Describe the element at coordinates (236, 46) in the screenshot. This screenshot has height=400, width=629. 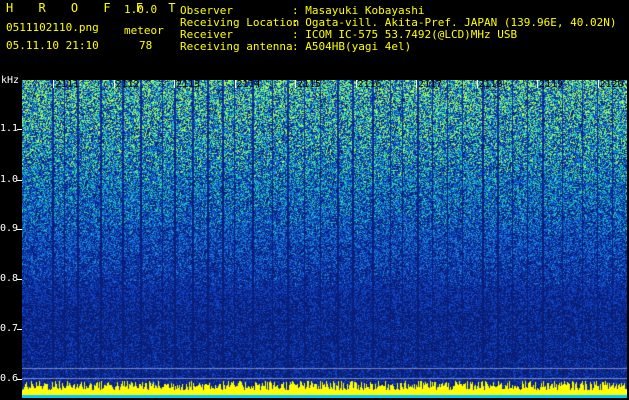
I see `info-label-antenna: Receiving antenna` at that location.